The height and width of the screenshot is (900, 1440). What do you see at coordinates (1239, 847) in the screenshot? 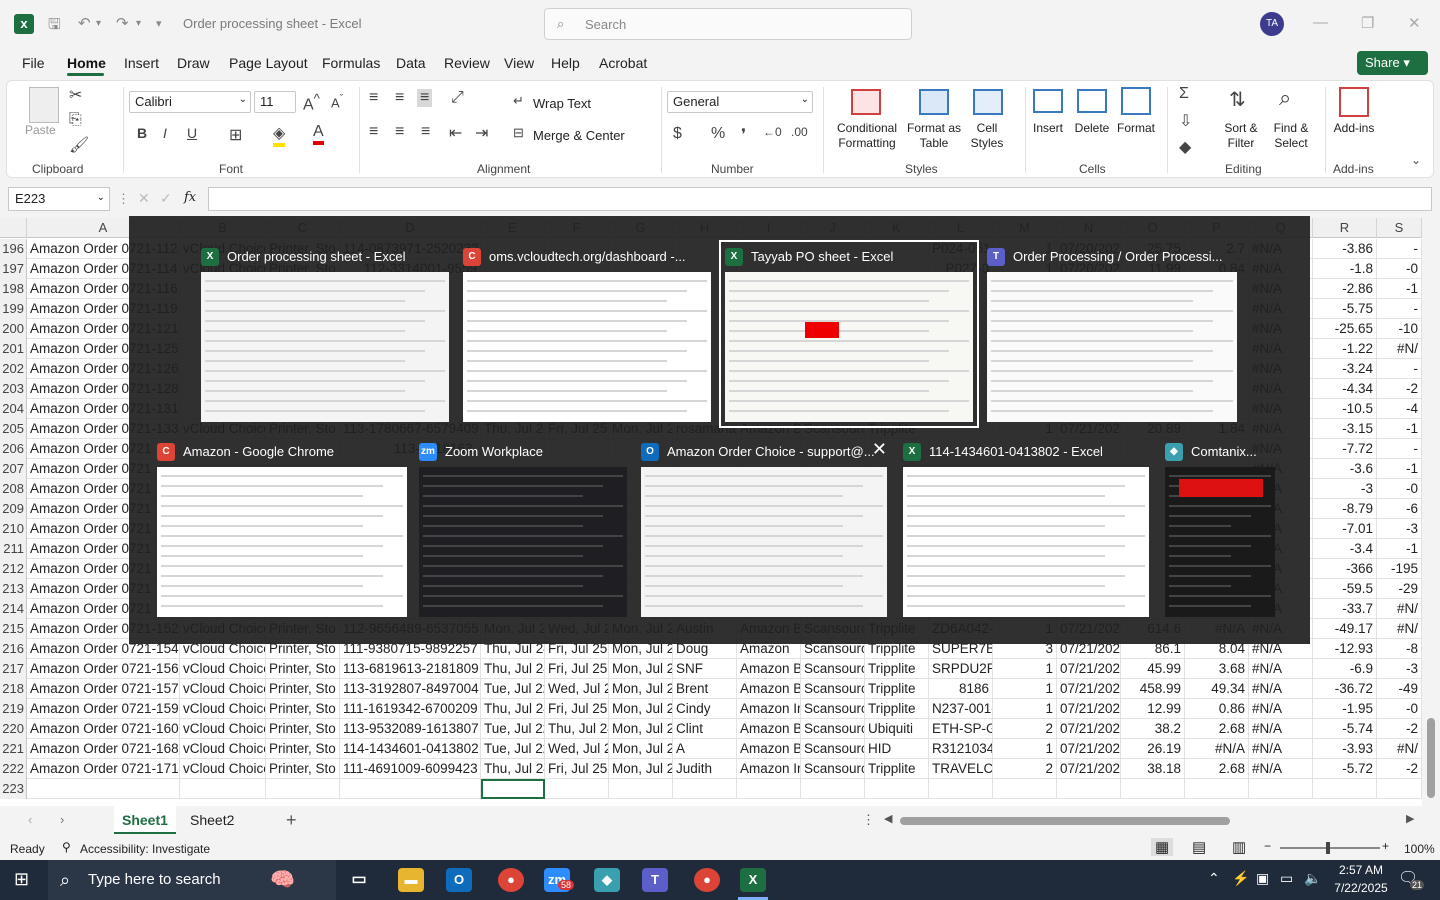
I see `page-break-view-icon: ▥` at bounding box center [1239, 847].